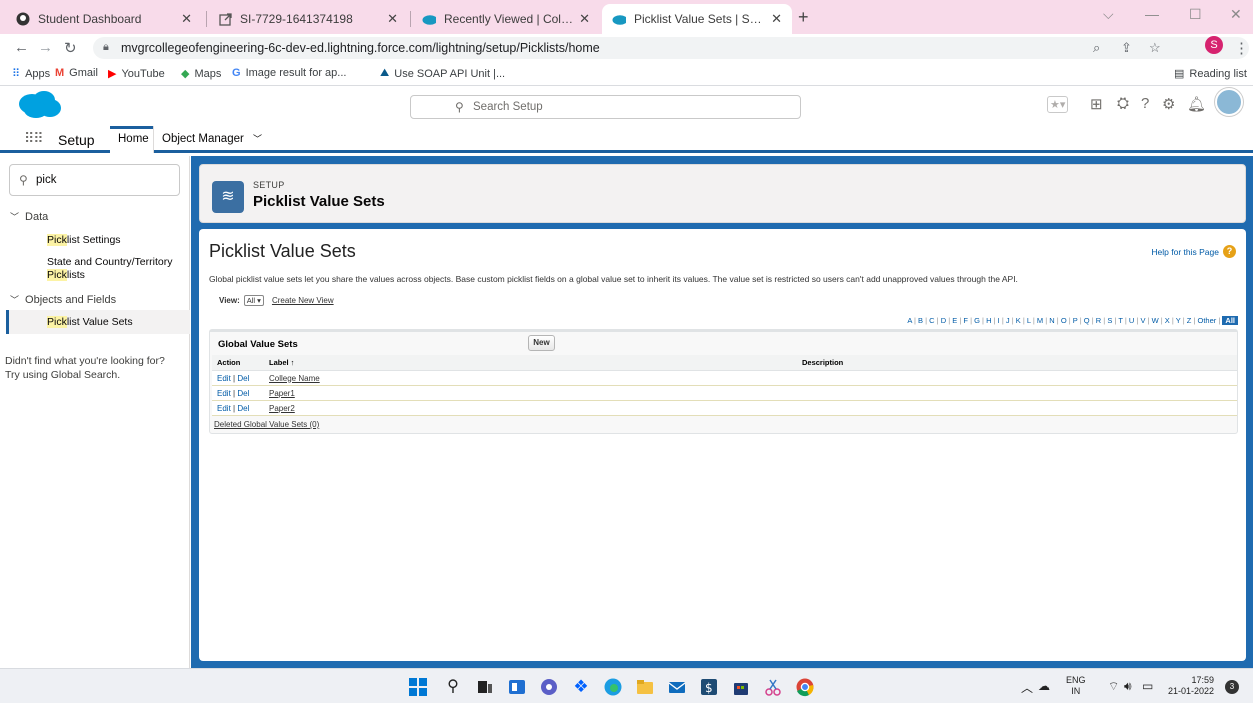 The height and width of the screenshot is (703, 1253). Describe the element at coordinates (722, 193) in the screenshot. I see `page-header: ≋ SETUP Picklist Value Sets` at that location.